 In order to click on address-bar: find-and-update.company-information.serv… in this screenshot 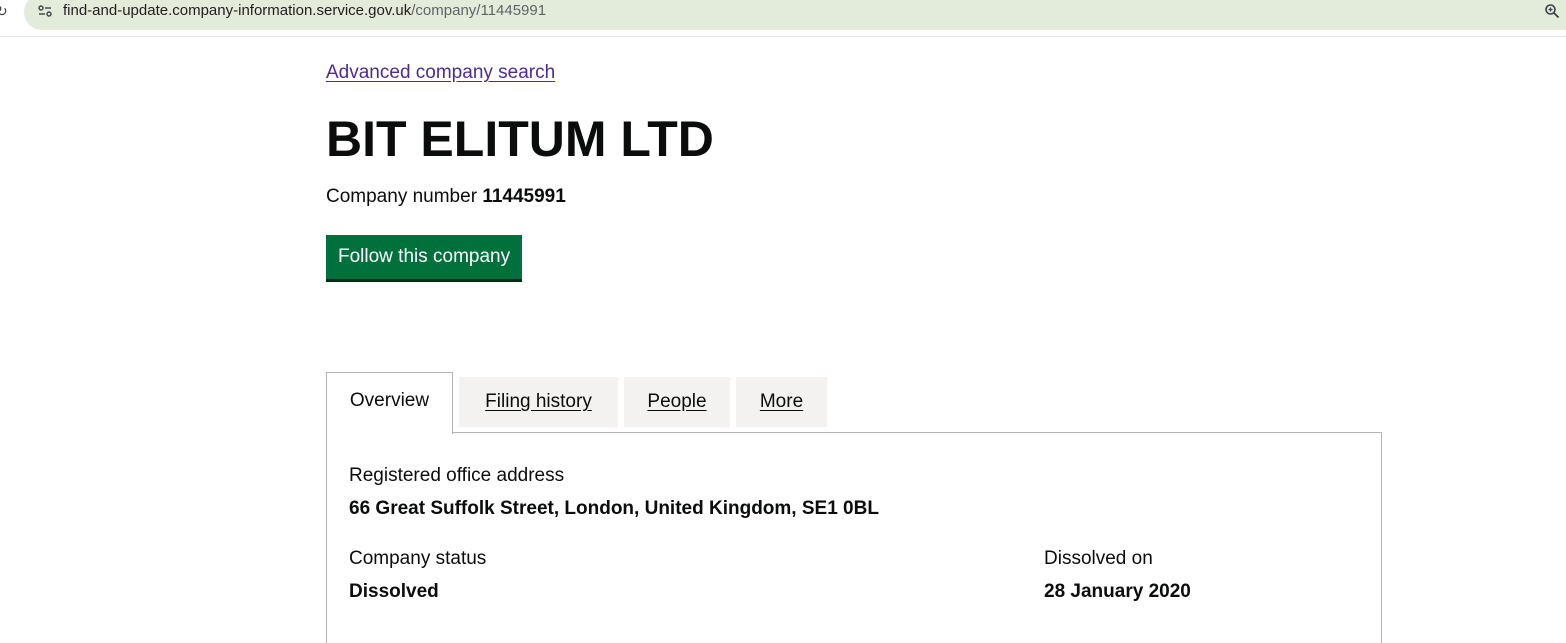, I will do `click(795, 15)`.